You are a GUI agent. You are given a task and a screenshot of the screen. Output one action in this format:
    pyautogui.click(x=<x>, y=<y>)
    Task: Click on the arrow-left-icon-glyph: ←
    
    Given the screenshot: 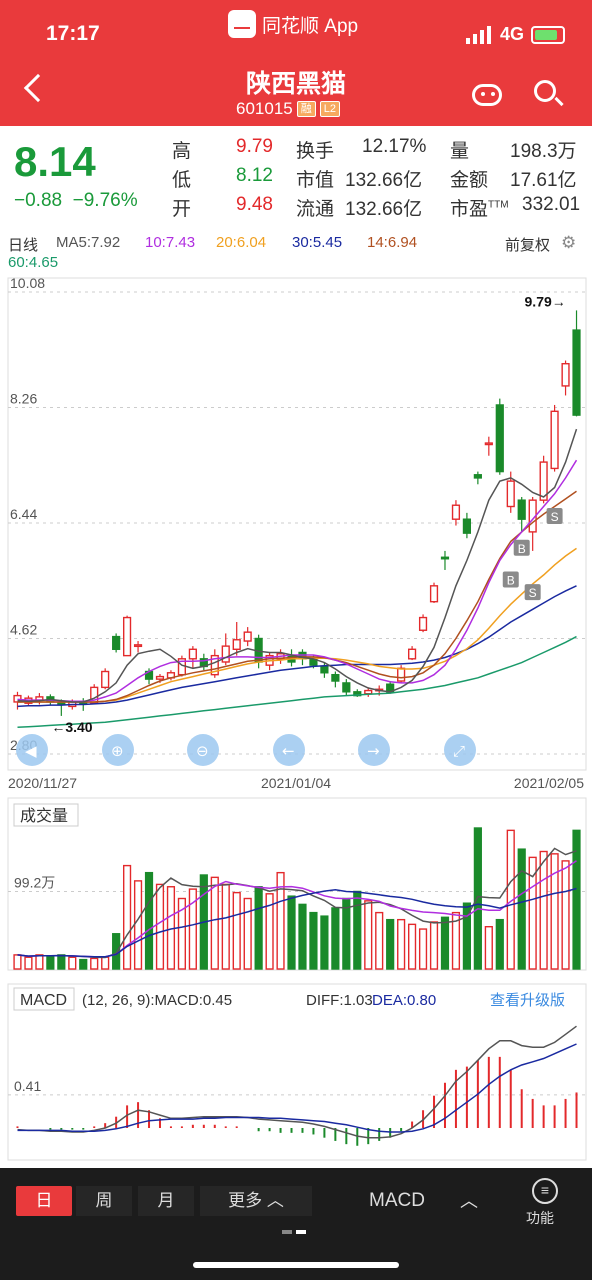 What is the action you would take?
    pyautogui.click(x=288, y=751)
    